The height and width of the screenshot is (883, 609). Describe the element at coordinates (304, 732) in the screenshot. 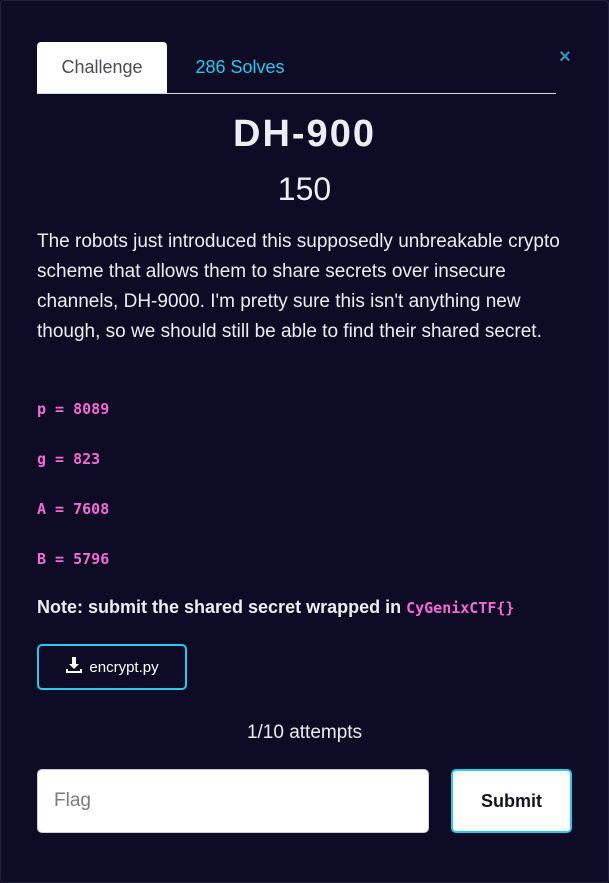

I see `attempts-counter: 1/10 attempts` at that location.